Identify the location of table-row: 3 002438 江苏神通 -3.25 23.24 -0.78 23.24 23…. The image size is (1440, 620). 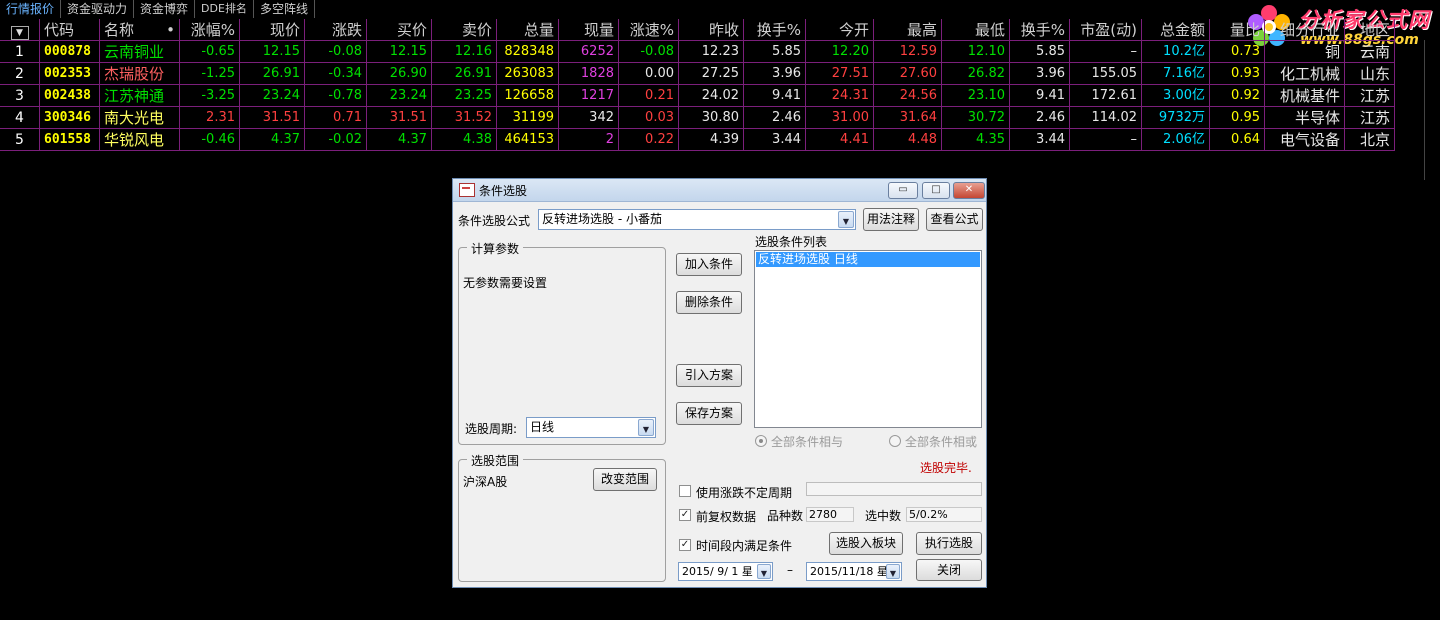
(697, 96).